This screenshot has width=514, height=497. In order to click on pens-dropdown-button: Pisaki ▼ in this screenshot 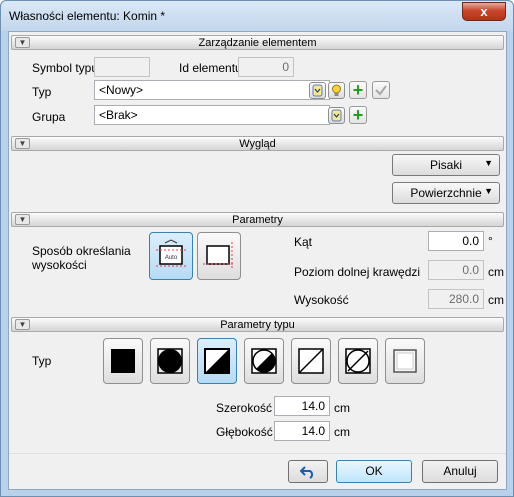, I will do `click(446, 165)`.